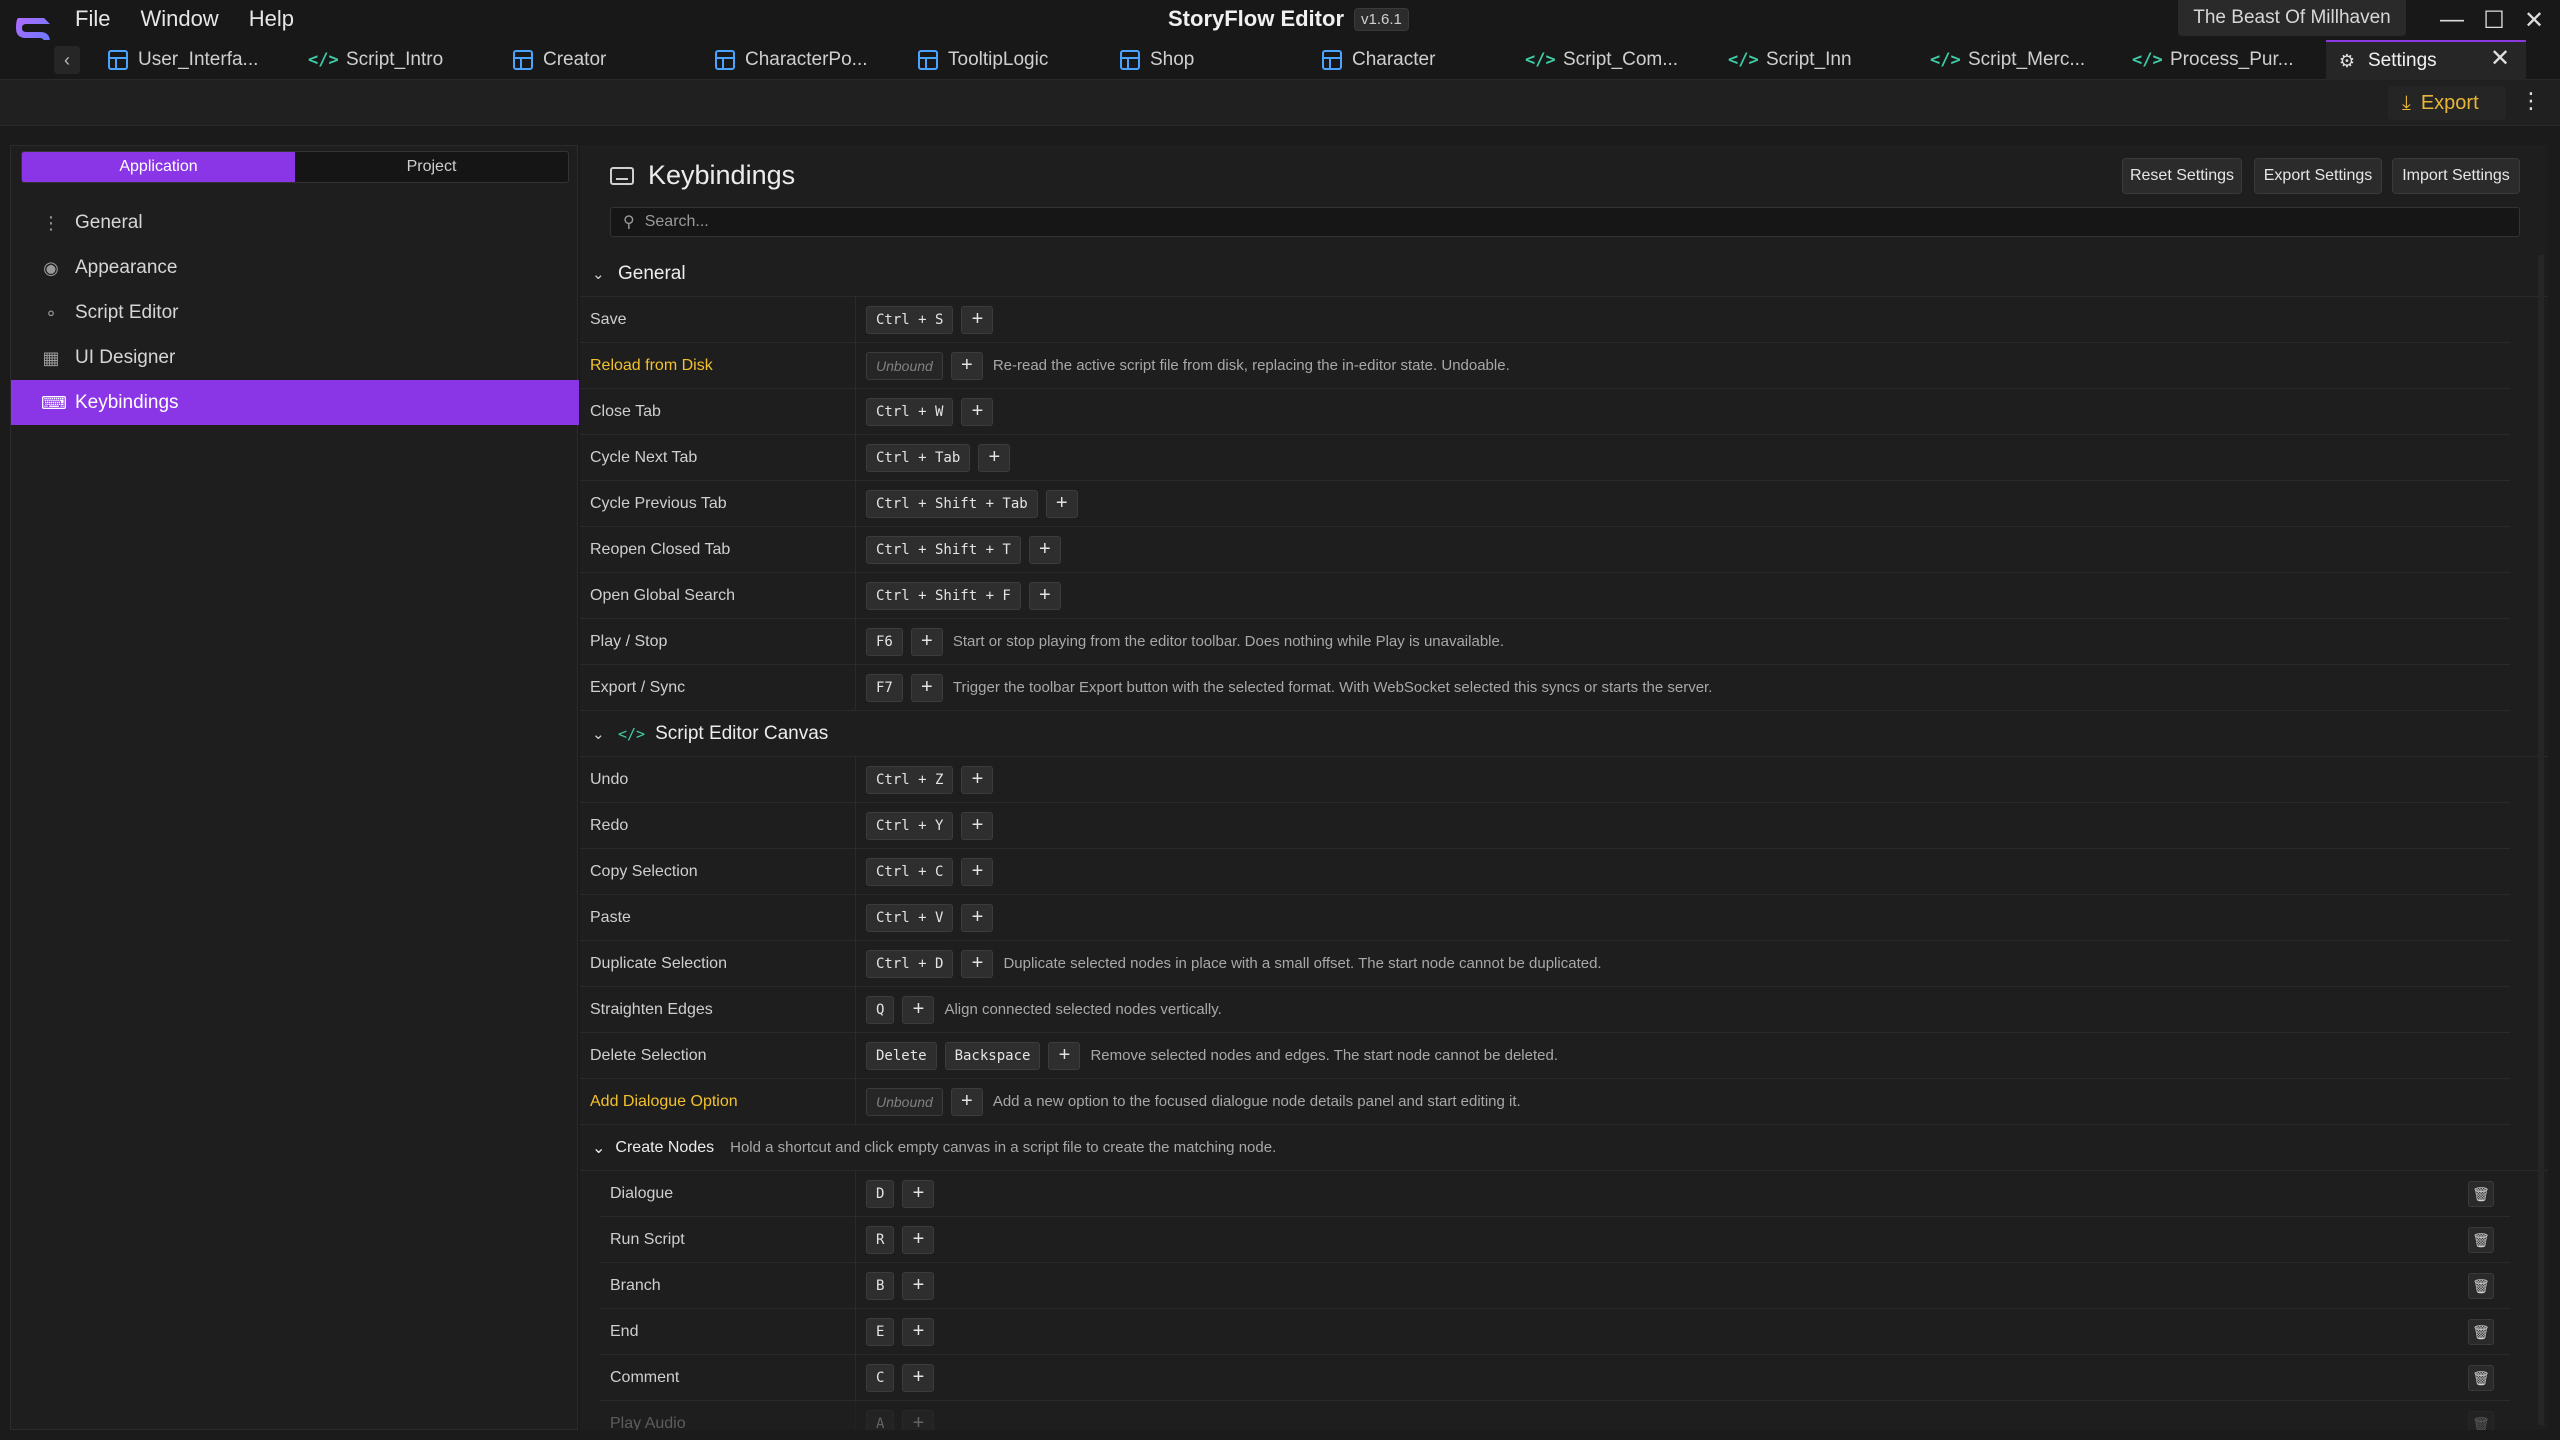  I want to click on maximize-icon: ☐, so click(2494, 20).